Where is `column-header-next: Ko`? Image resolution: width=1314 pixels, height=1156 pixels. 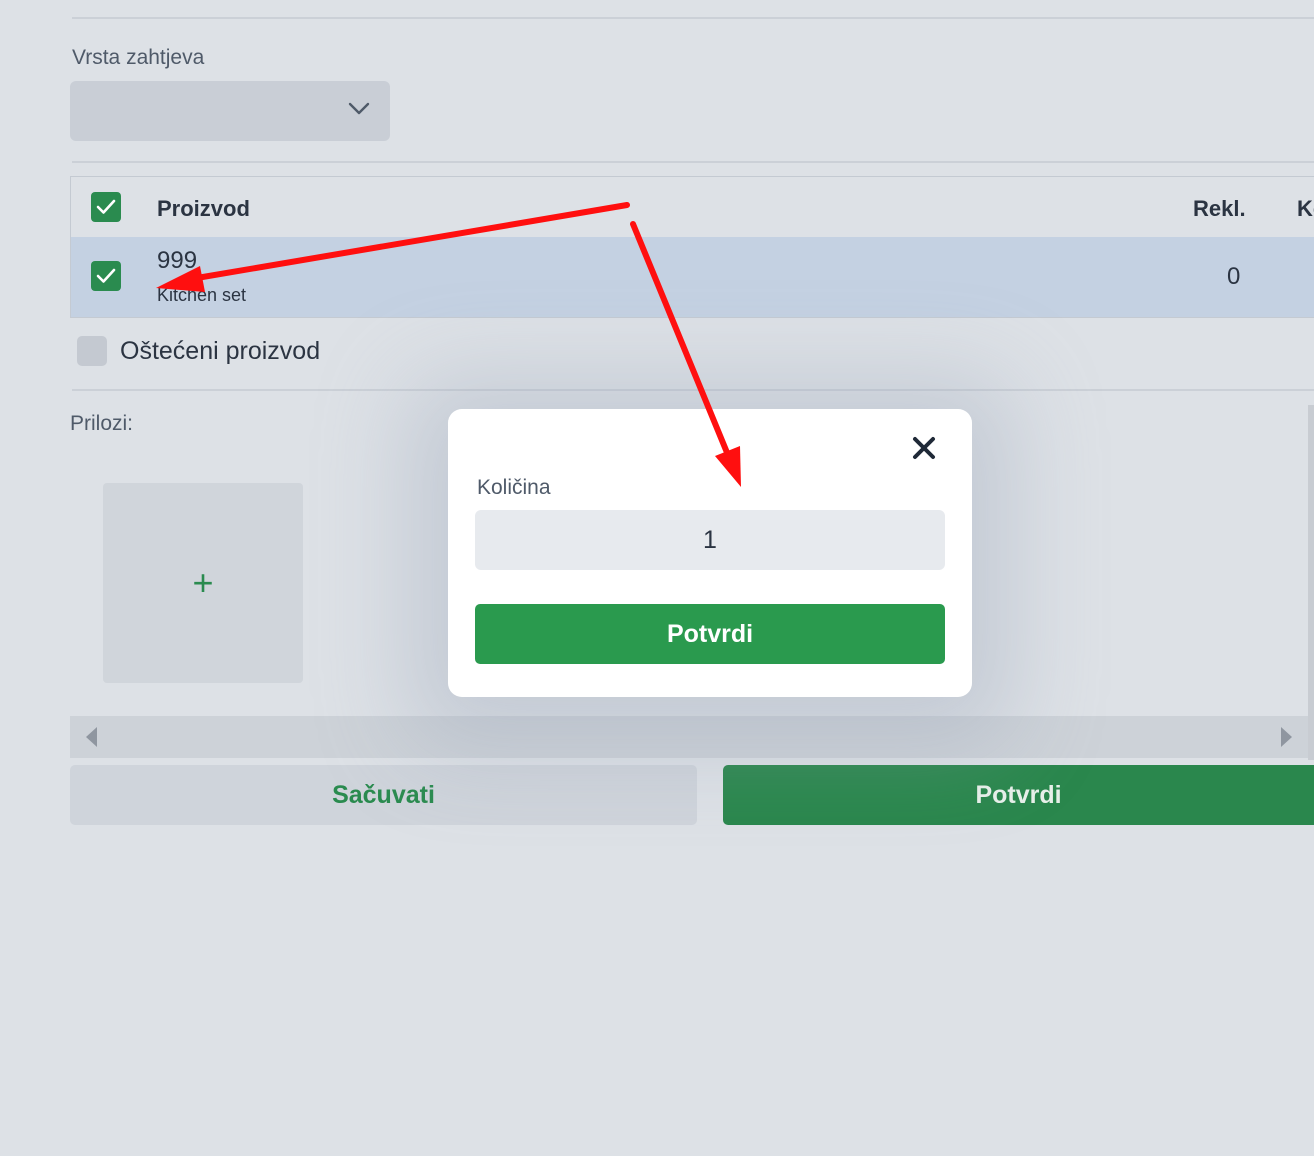
column-header-next: Ko is located at coordinates (1305, 209).